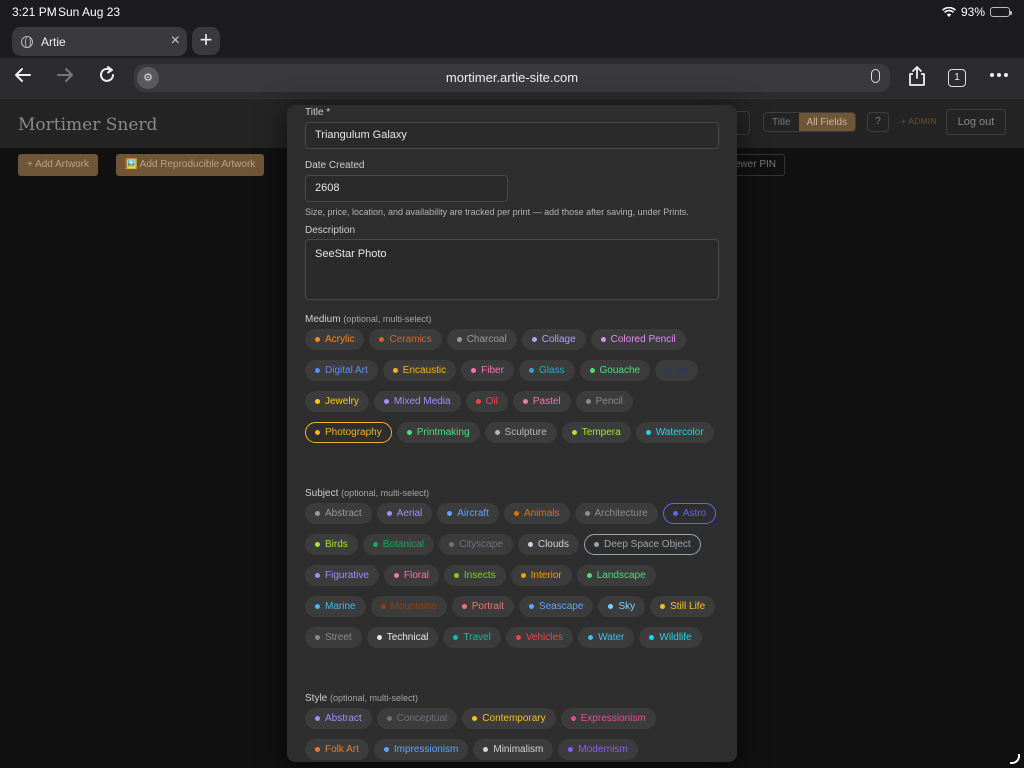  What do you see at coordinates (604, 401) in the screenshot?
I see `medium-chip: Pencil` at bounding box center [604, 401].